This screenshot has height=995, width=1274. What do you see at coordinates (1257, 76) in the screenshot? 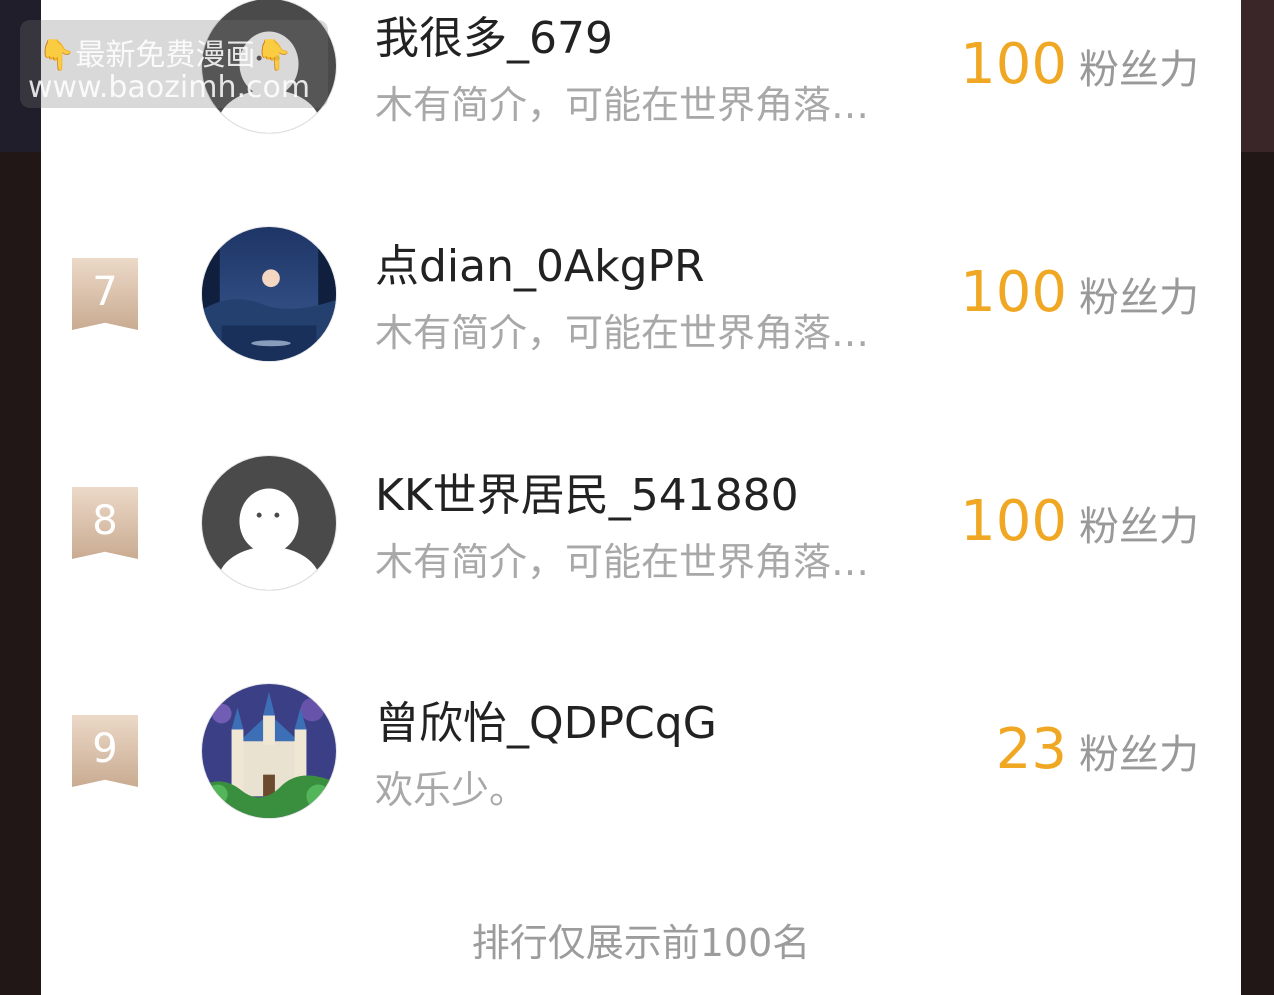
I see `background-strip-right` at bounding box center [1257, 76].